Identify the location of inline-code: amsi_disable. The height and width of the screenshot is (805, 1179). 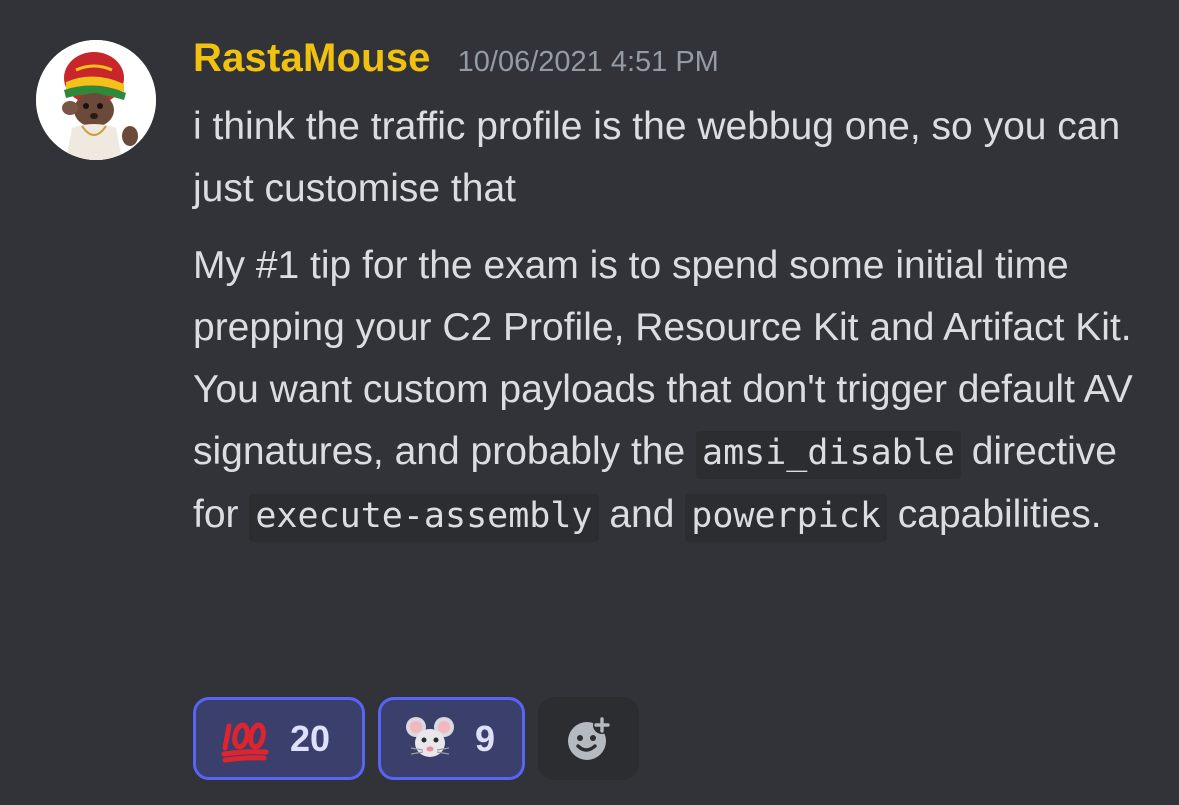
(828, 455).